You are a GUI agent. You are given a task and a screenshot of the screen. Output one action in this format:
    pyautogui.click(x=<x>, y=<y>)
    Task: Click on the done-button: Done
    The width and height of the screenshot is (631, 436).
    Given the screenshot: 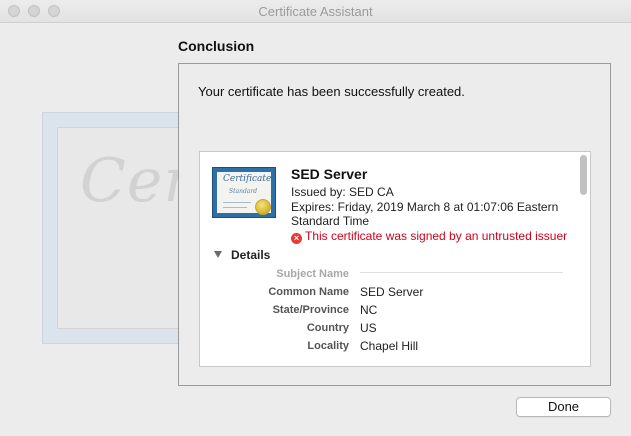 What is the action you would take?
    pyautogui.click(x=563, y=407)
    